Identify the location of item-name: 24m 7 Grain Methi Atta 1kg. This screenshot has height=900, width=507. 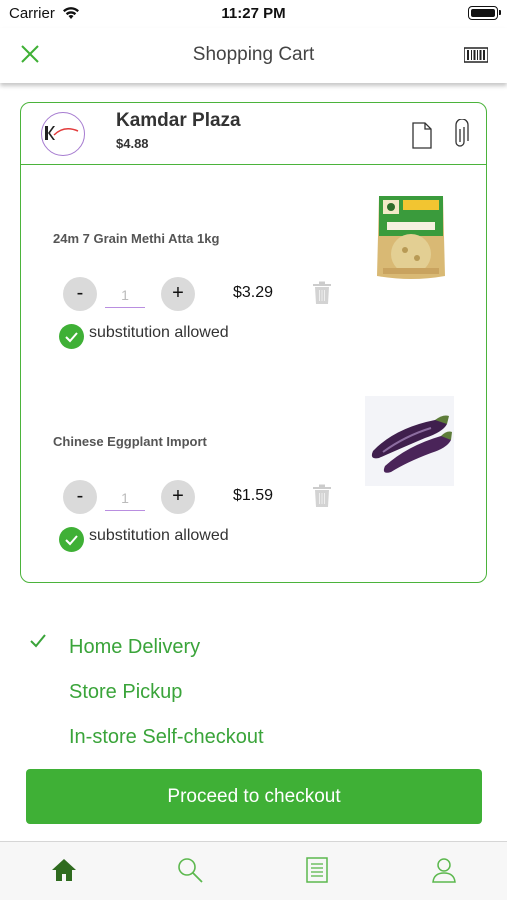
(136, 238).